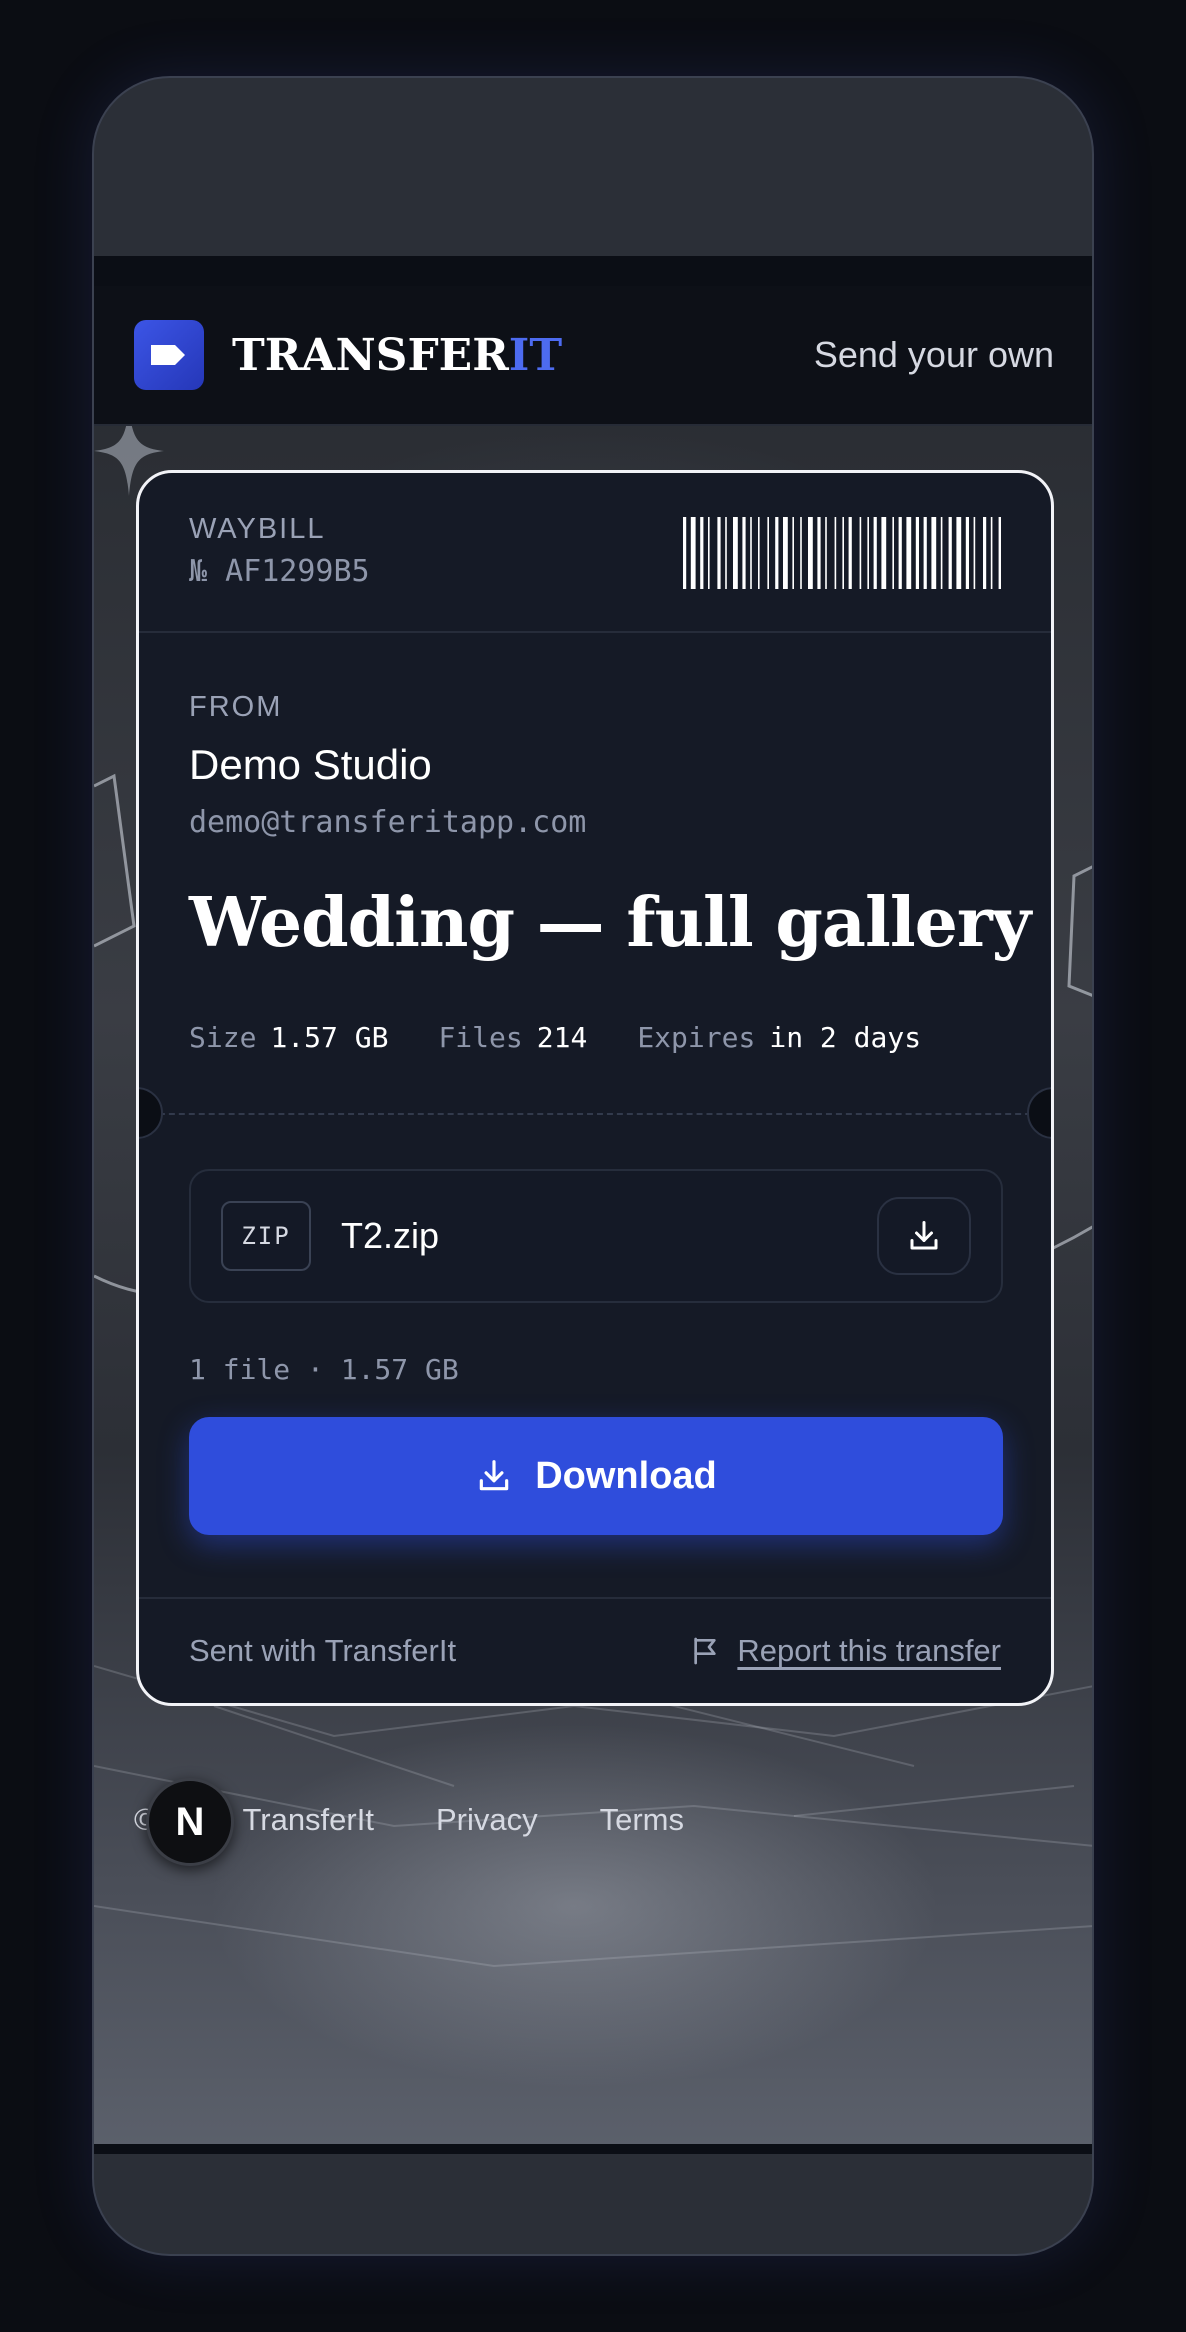 The width and height of the screenshot is (1186, 2332). I want to click on meta-size: Size 1.57 GB, so click(288, 1037).